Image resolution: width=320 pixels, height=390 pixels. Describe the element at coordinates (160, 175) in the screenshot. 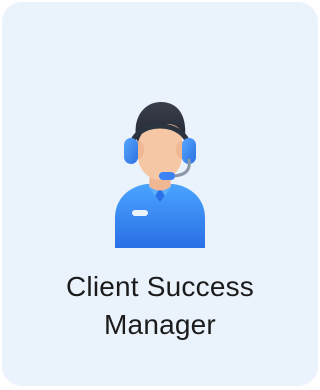

I see `customer-support-agent-icon` at that location.